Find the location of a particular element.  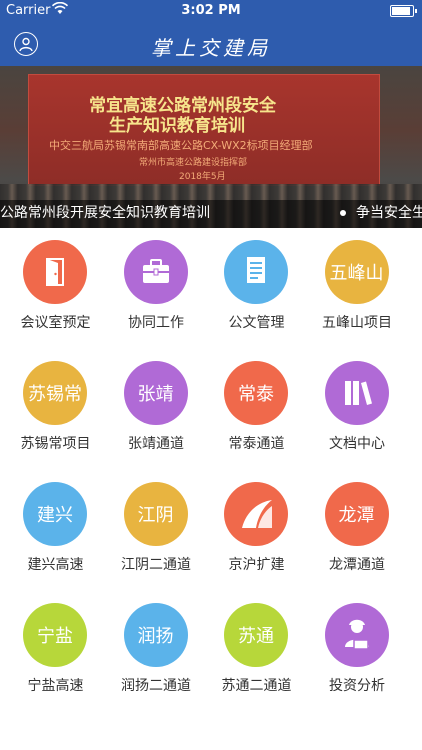

grid-item: 协同工作 is located at coordinates (156, 288).